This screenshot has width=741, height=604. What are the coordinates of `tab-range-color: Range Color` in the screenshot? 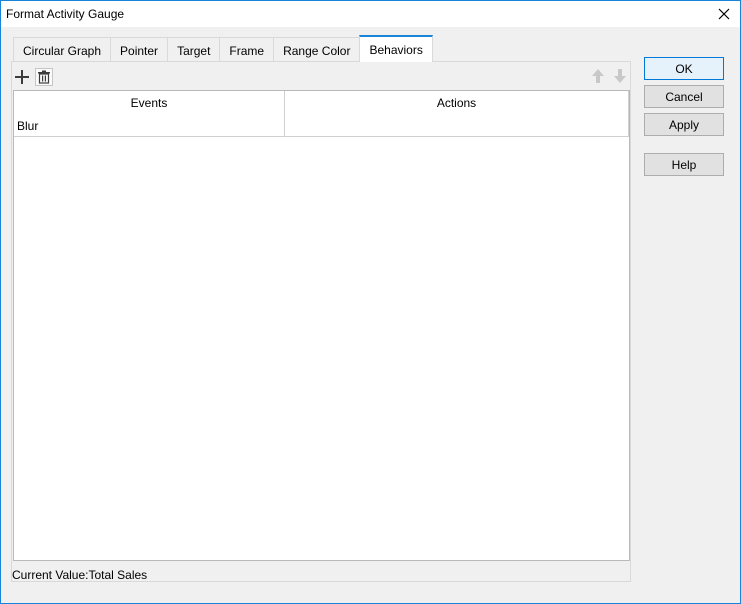 It's located at (316, 50).